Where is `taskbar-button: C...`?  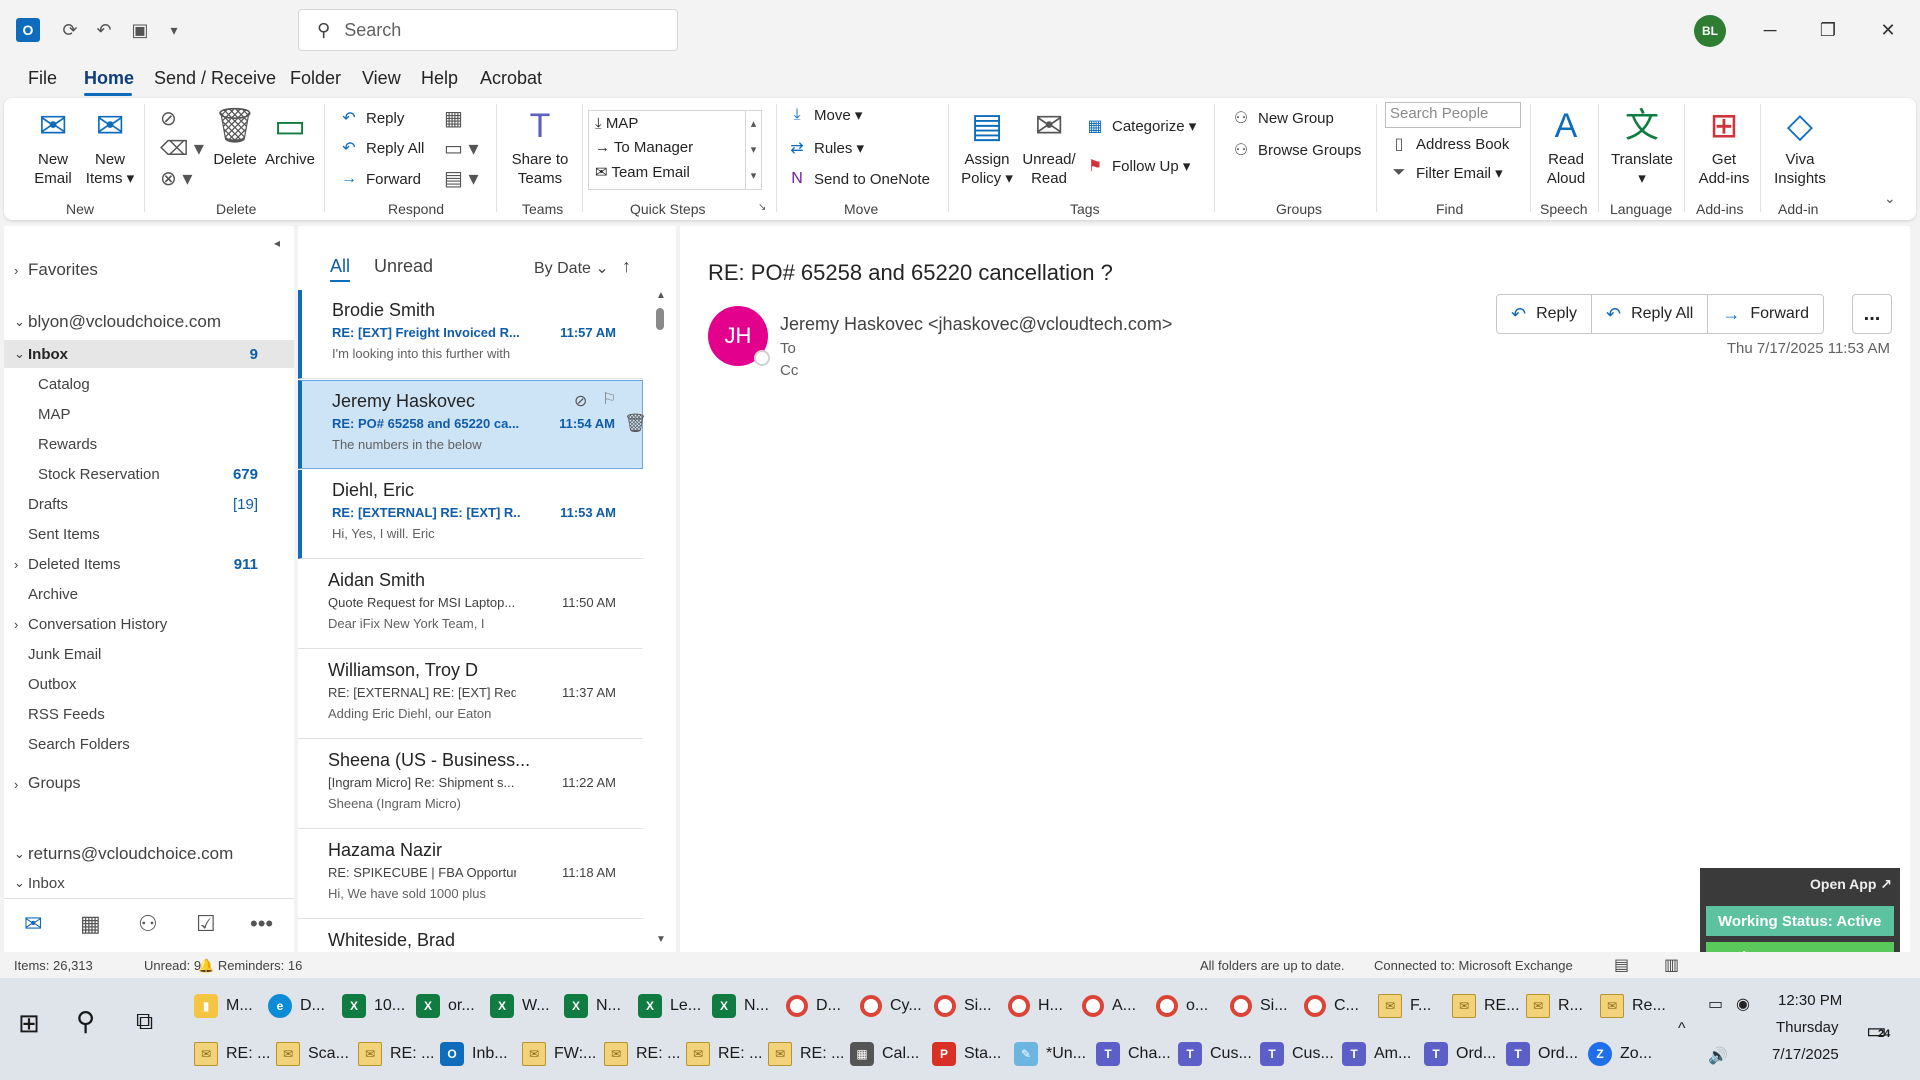 taskbar-button: C... is located at coordinates (1331, 1006).